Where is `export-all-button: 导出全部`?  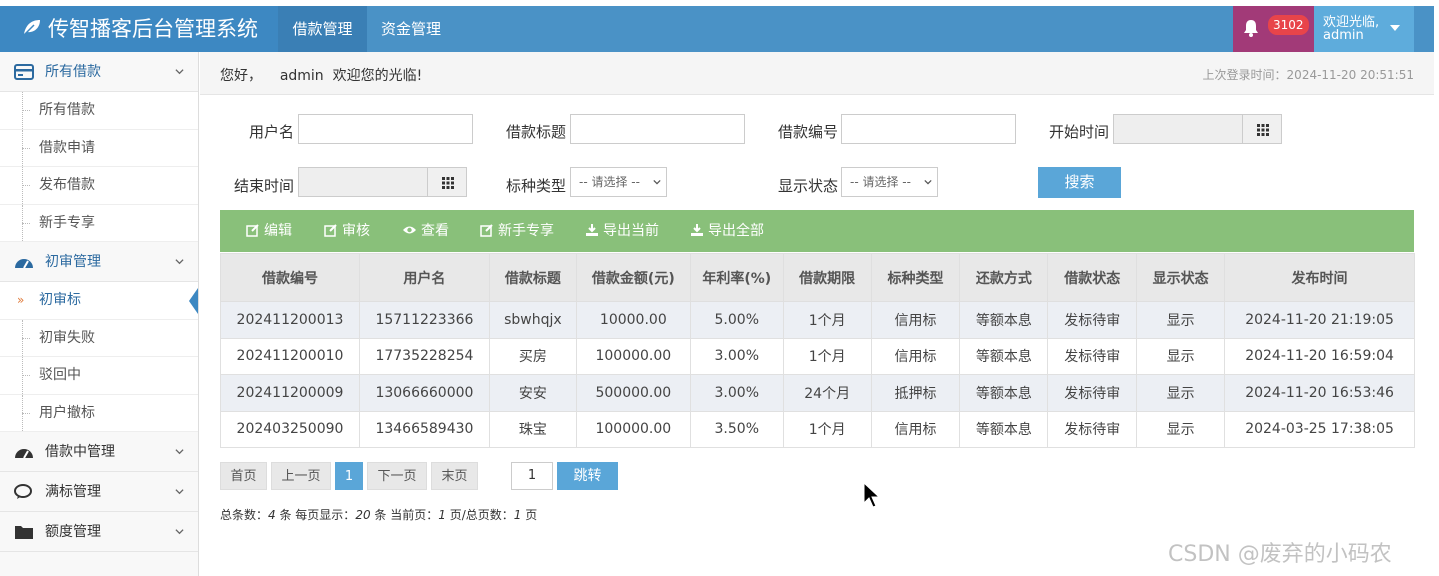
export-all-button: 导出全部 is located at coordinates (727, 231).